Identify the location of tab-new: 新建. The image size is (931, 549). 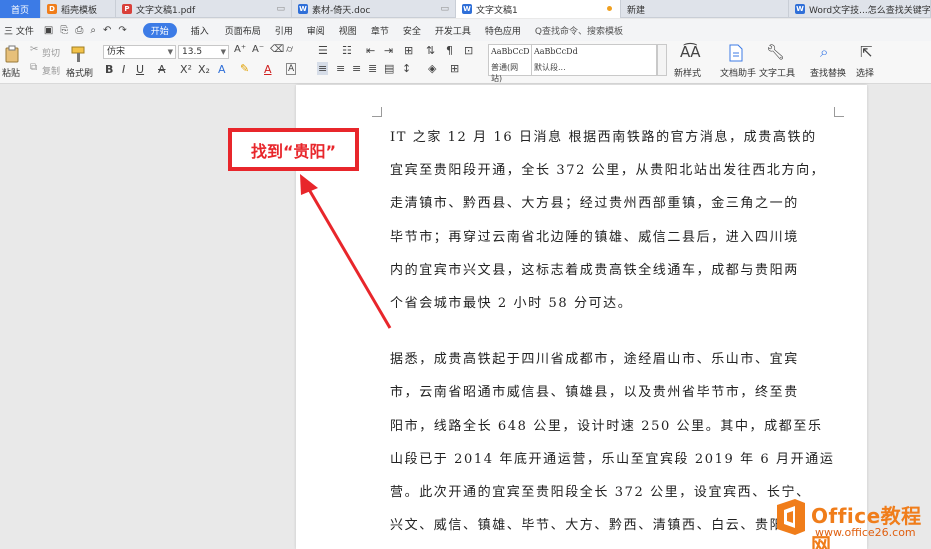
(705, 9).